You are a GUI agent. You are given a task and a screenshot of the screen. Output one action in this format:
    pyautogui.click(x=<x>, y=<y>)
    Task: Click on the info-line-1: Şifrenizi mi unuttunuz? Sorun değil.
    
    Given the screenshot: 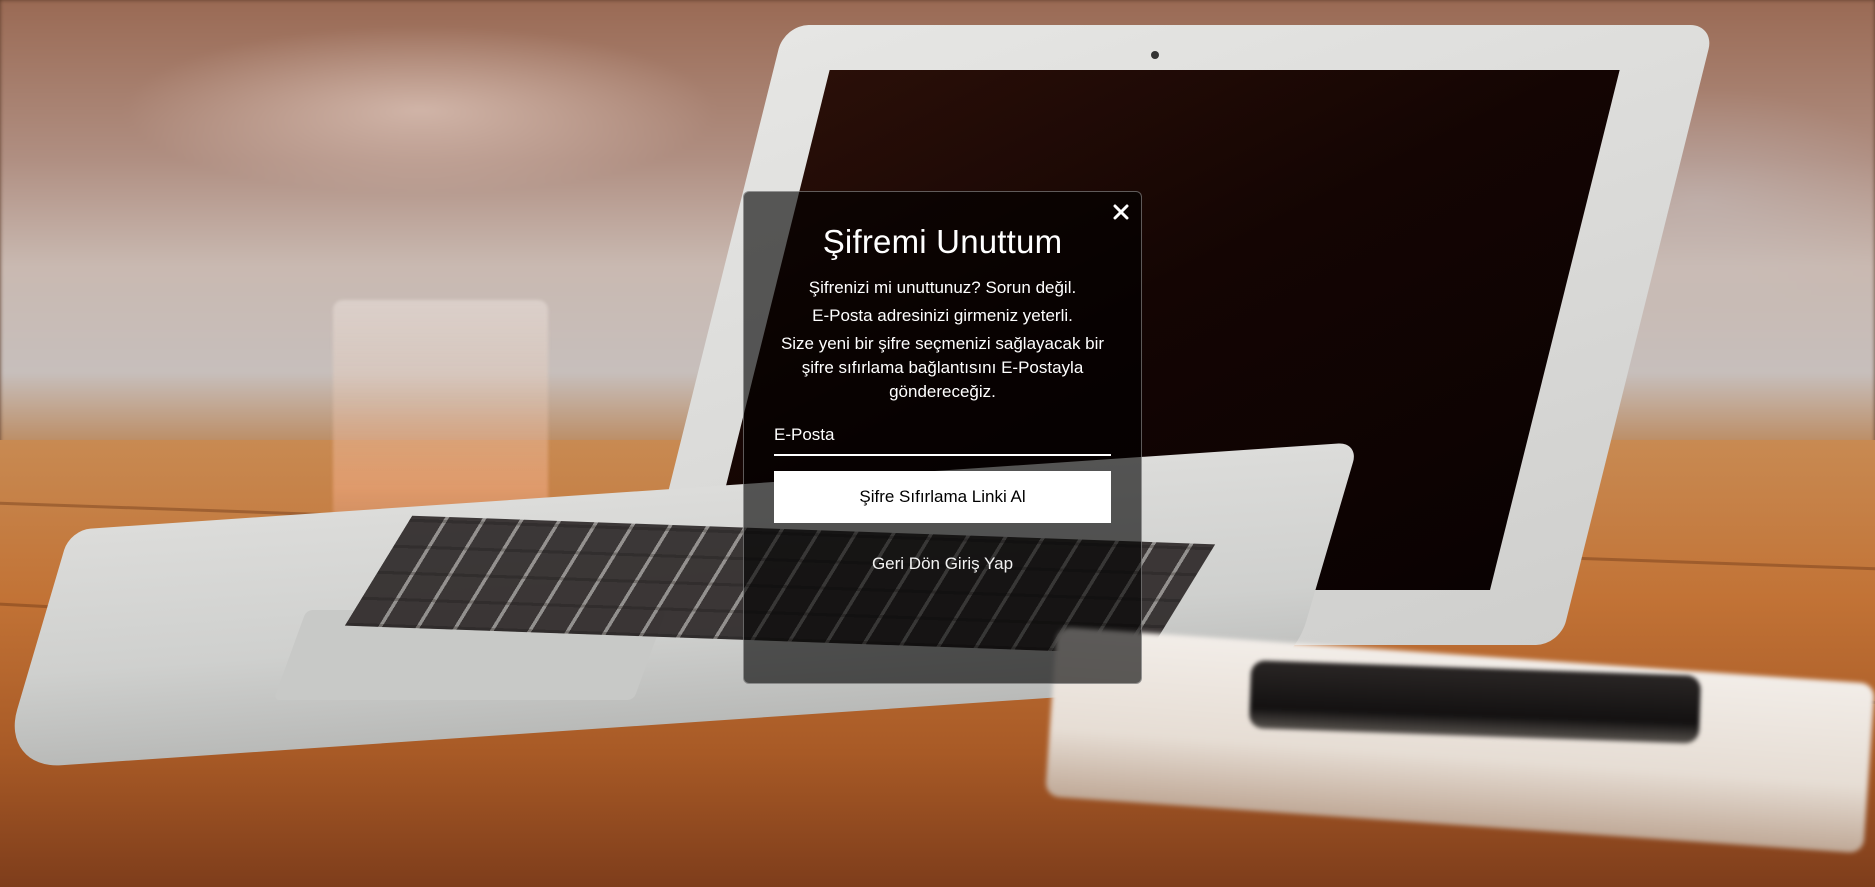 What is the action you would take?
    pyautogui.click(x=942, y=287)
    